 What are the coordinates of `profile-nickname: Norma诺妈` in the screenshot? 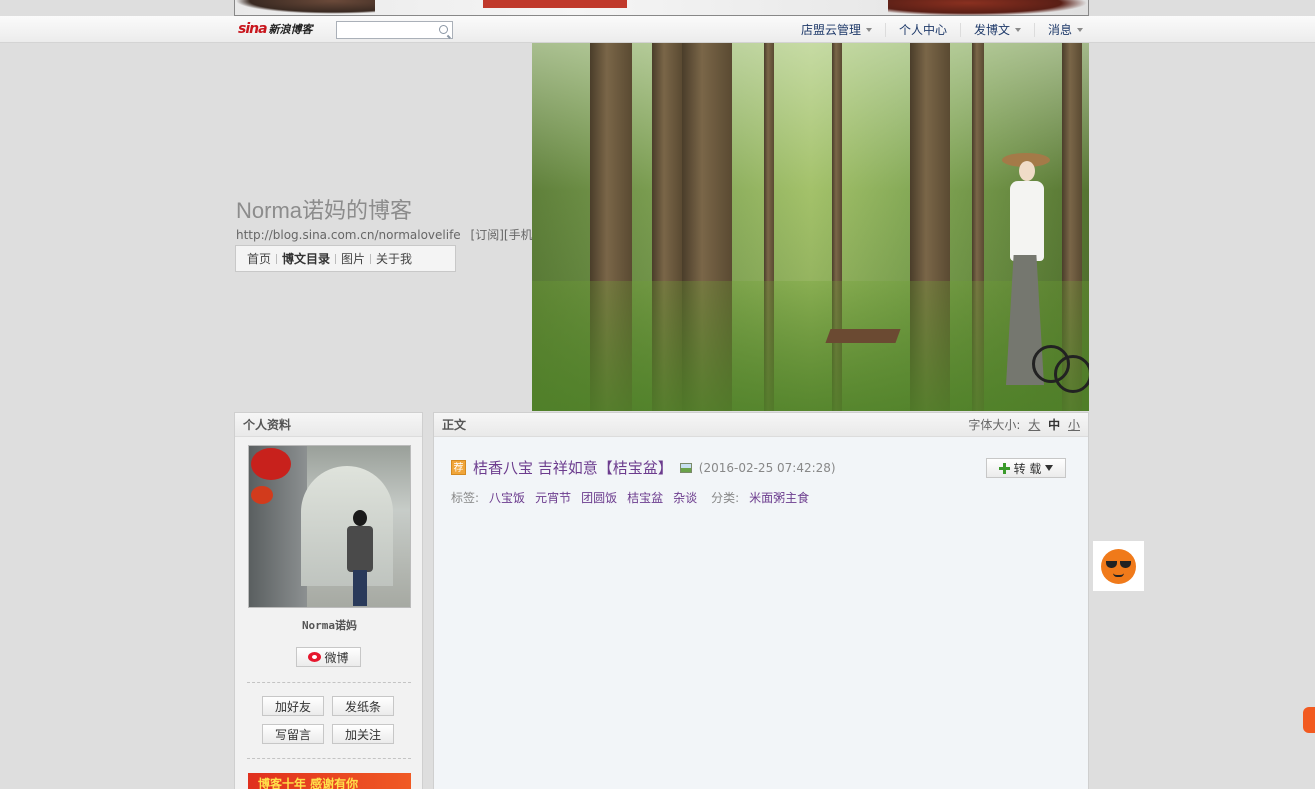 It's located at (329, 625).